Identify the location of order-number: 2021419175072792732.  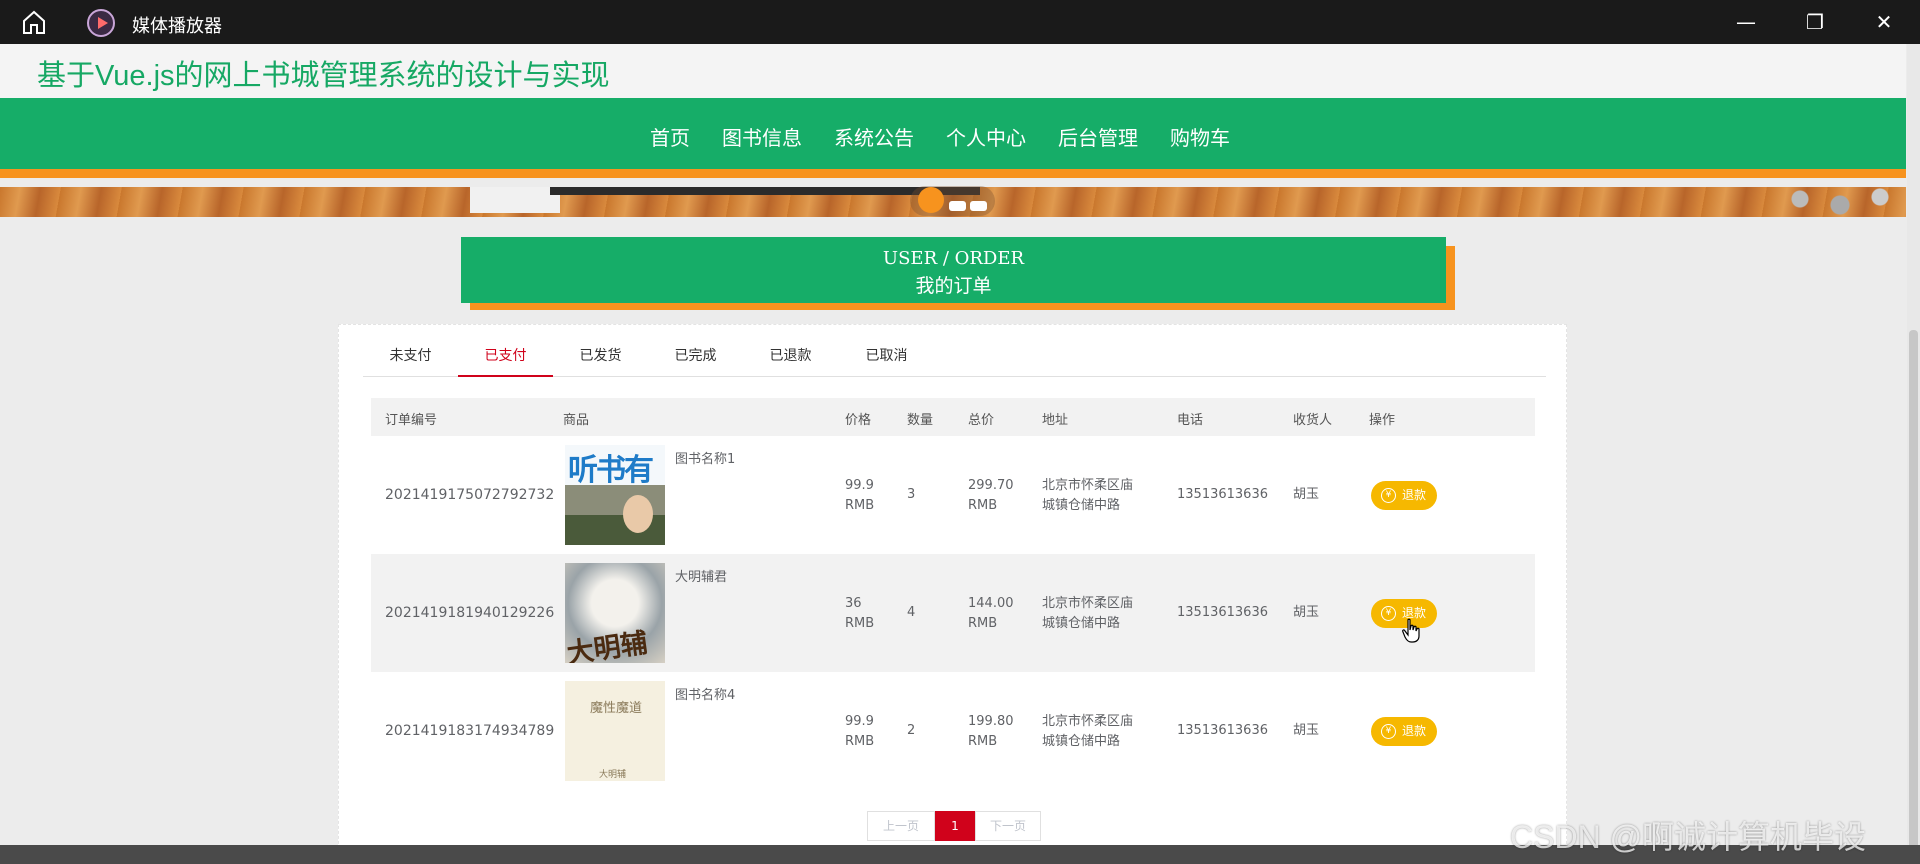
(470, 495).